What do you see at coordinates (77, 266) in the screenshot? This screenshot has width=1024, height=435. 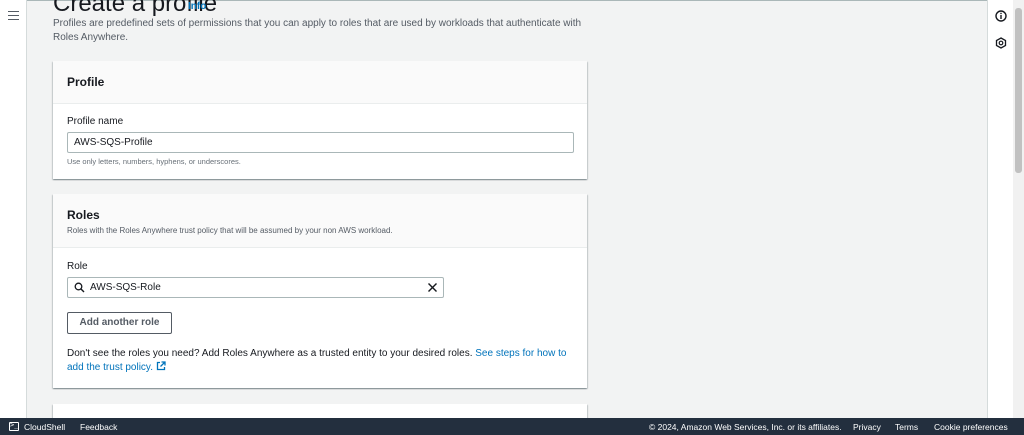 I see `role-label: Role` at bounding box center [77, 266].